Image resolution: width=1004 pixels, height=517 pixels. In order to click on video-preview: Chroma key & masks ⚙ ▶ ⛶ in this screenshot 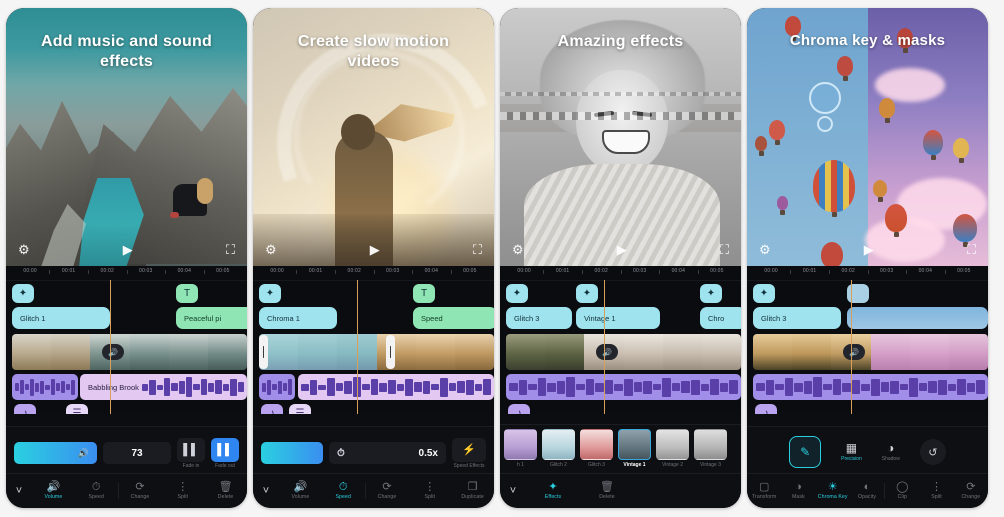, I will do `click(867, 137)`.